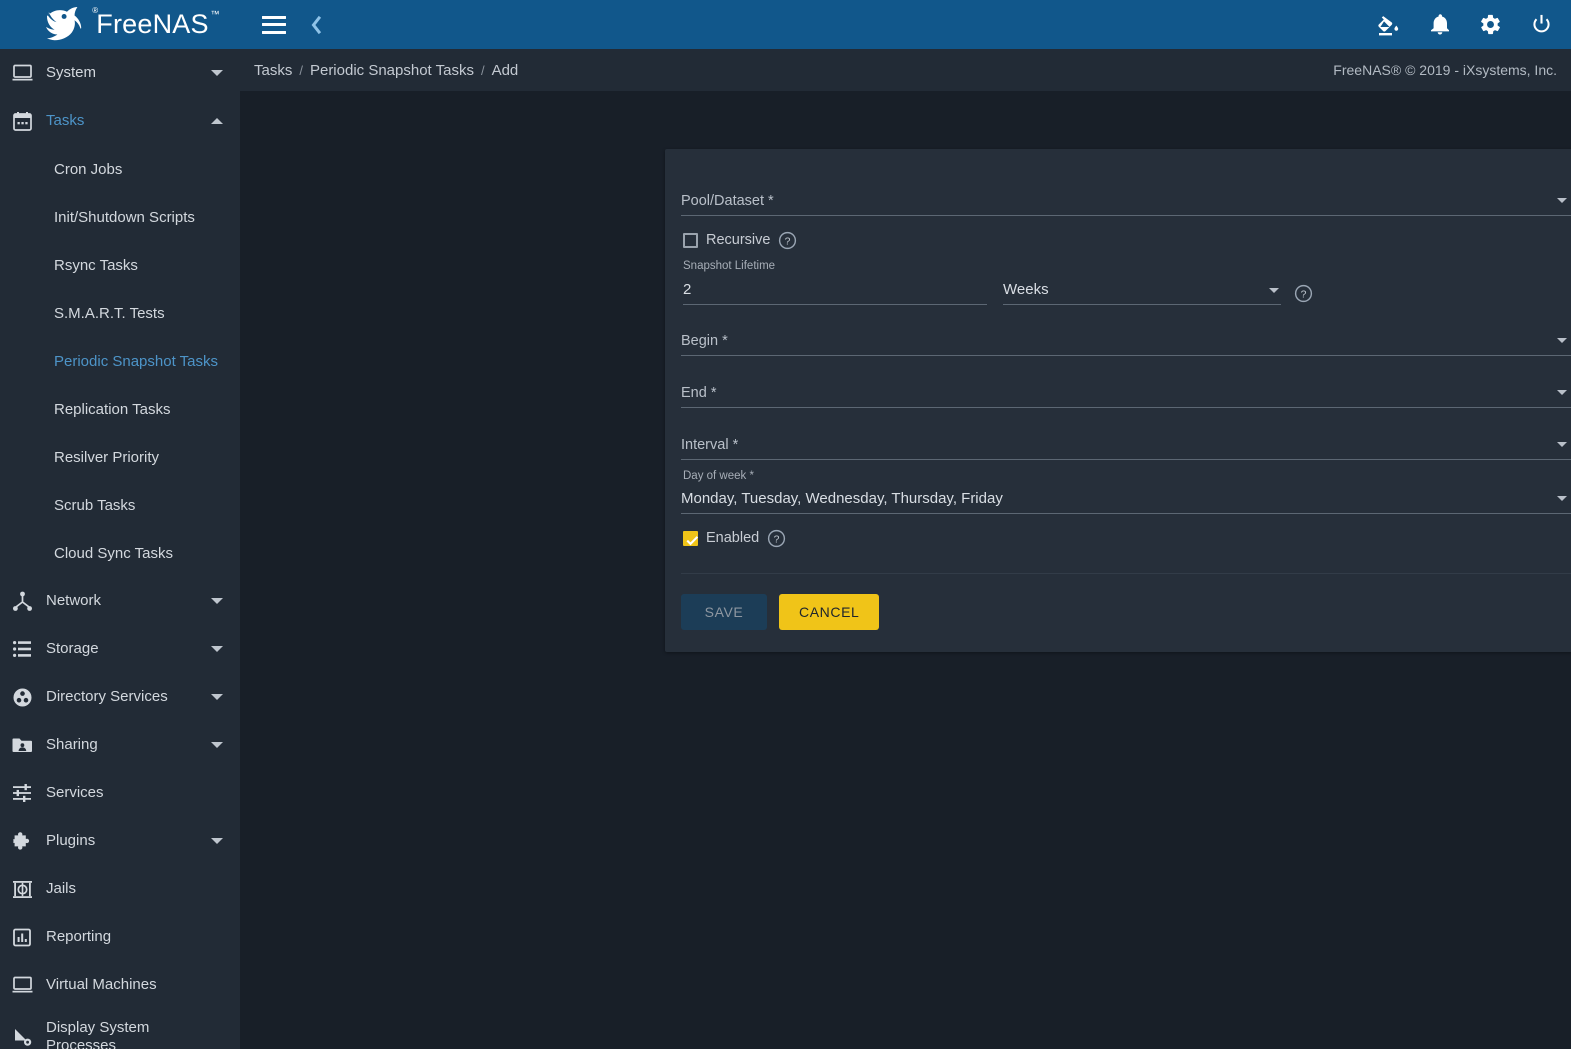  What do you see at coordinates (1126, 538) in the screenshot?
I see `enabled-field: Enabled ?` at bounding box center [1126, 538].